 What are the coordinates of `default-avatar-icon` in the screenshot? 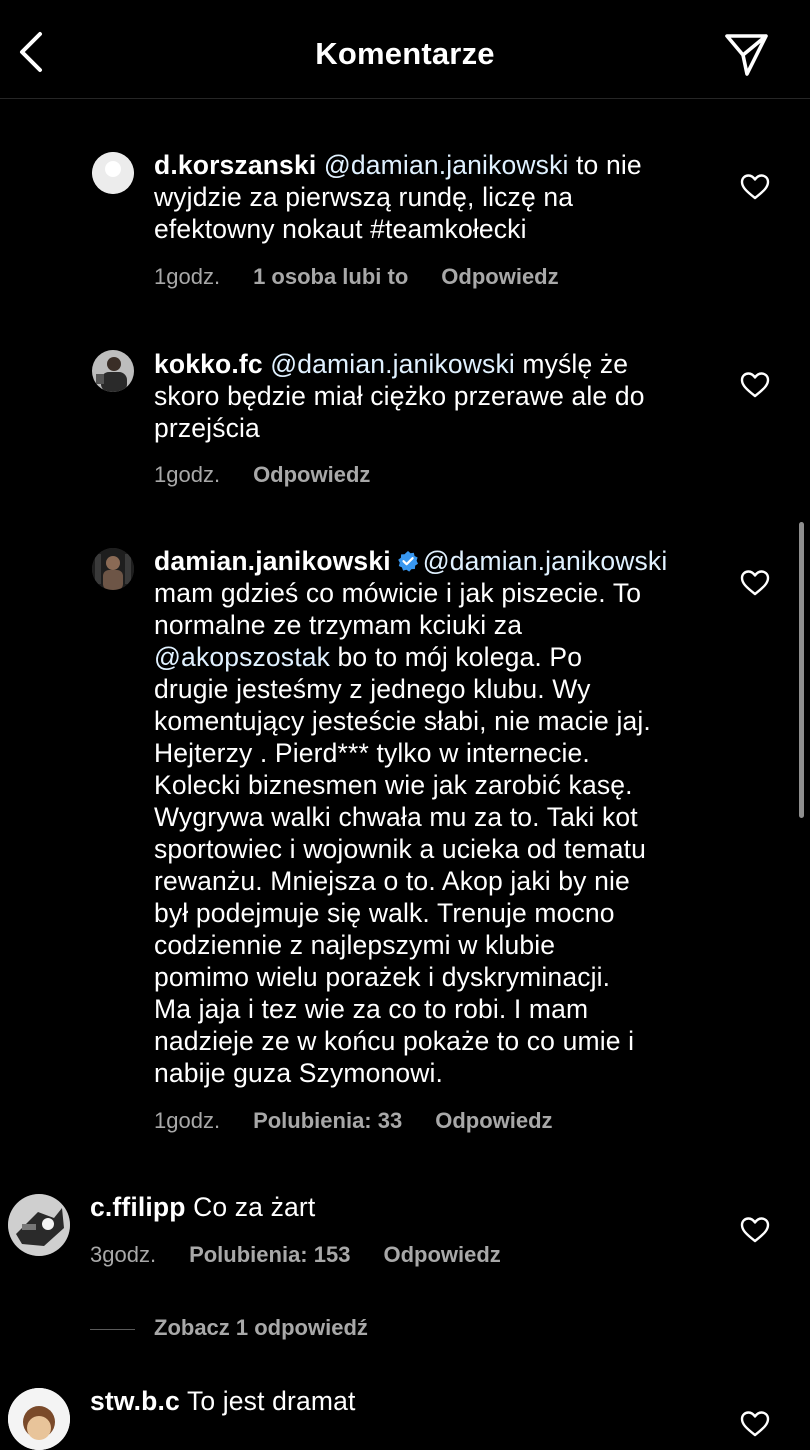 It's located at (113, 173).